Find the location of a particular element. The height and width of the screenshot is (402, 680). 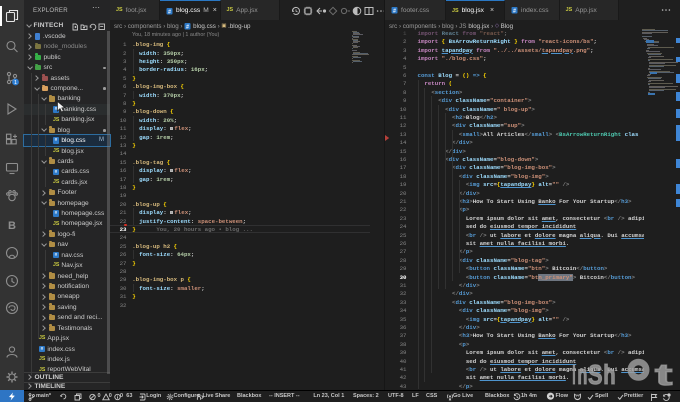

svg-text: S is located at coordinates (595, 374).